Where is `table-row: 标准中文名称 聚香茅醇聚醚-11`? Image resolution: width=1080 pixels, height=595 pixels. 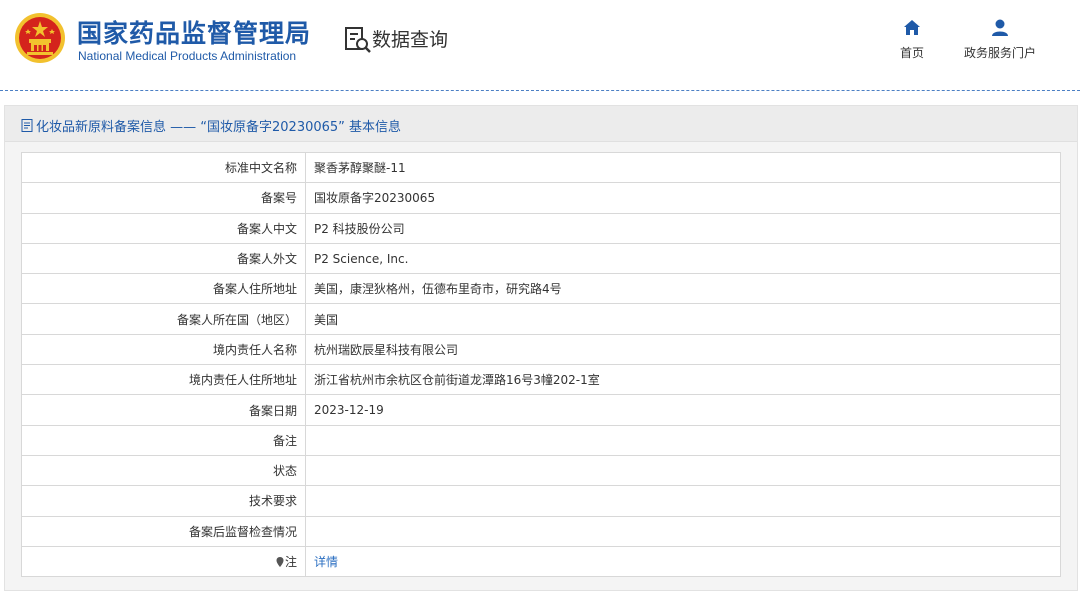 table-row: 标准中文名称 聚香茅醇聚醚-11 is located at coordinates (541, 167).